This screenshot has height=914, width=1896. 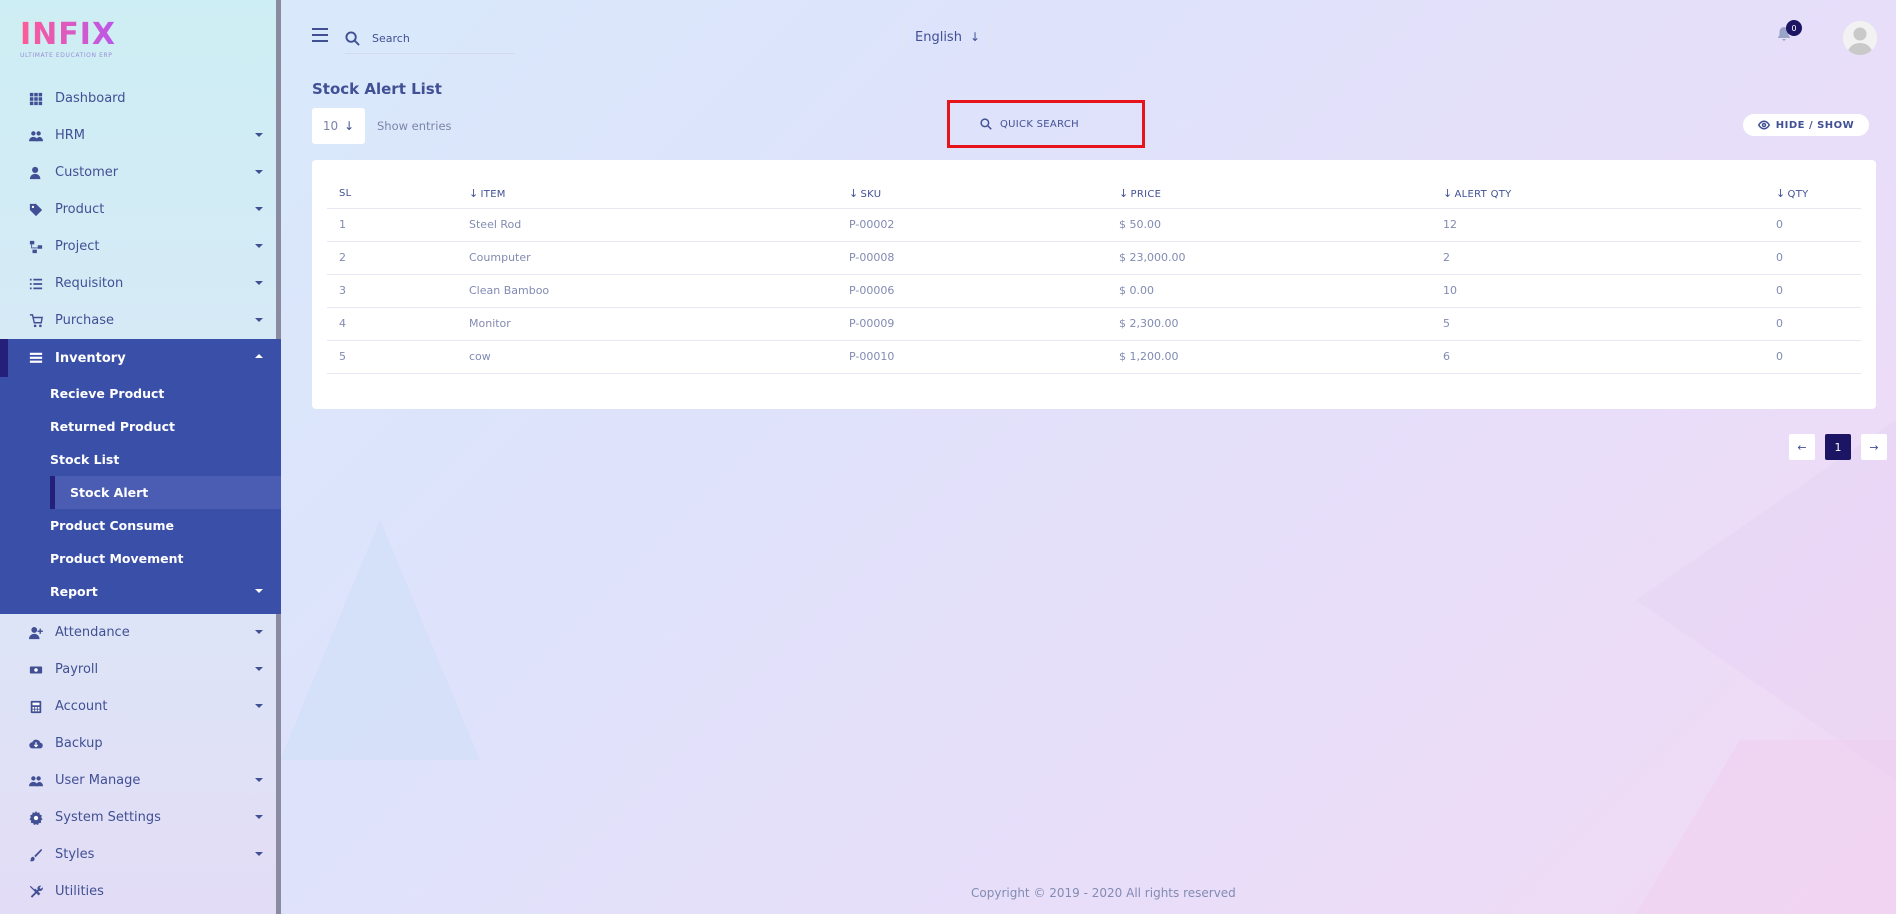 What do you see at coordinates (35, 246) in the screenshot?
I see `project-icon` at bounding box center [35, 246].